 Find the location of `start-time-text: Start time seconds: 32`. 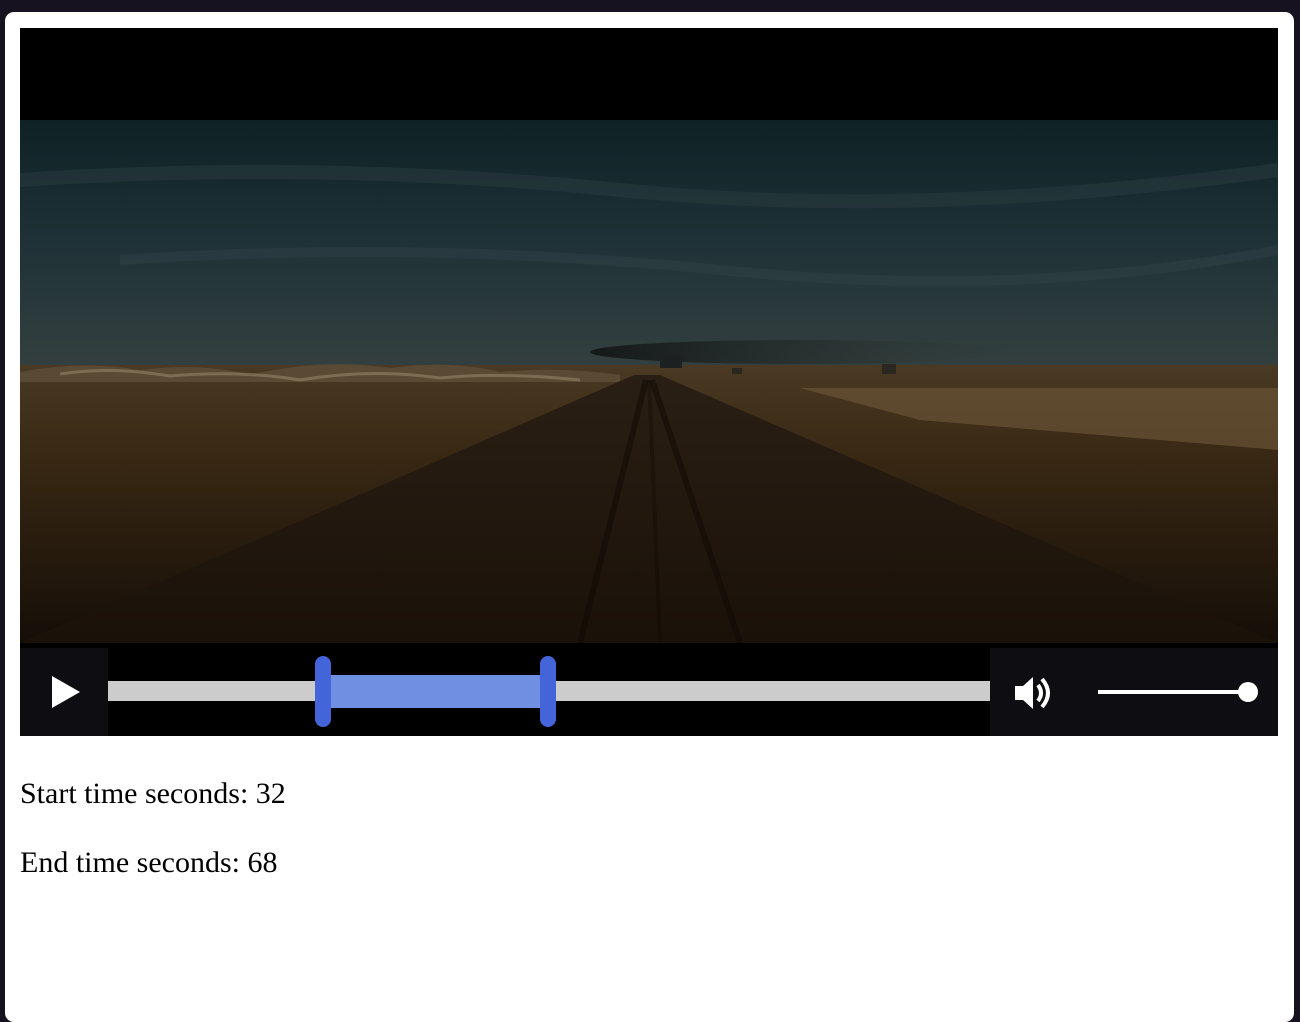

start-time-text: Start time seconds: 32 is located at coordinates (153, 794).